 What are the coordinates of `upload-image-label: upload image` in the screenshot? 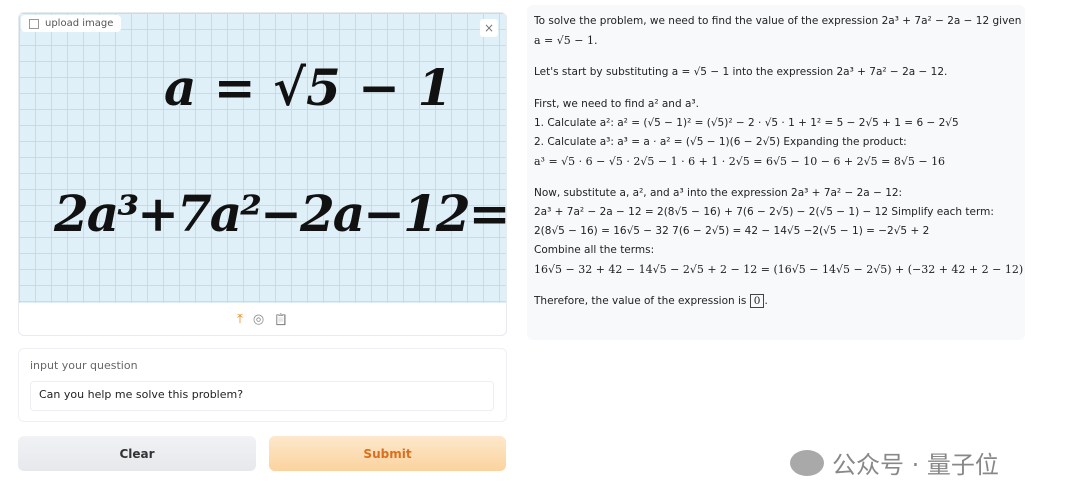 It's located at (71, 23).